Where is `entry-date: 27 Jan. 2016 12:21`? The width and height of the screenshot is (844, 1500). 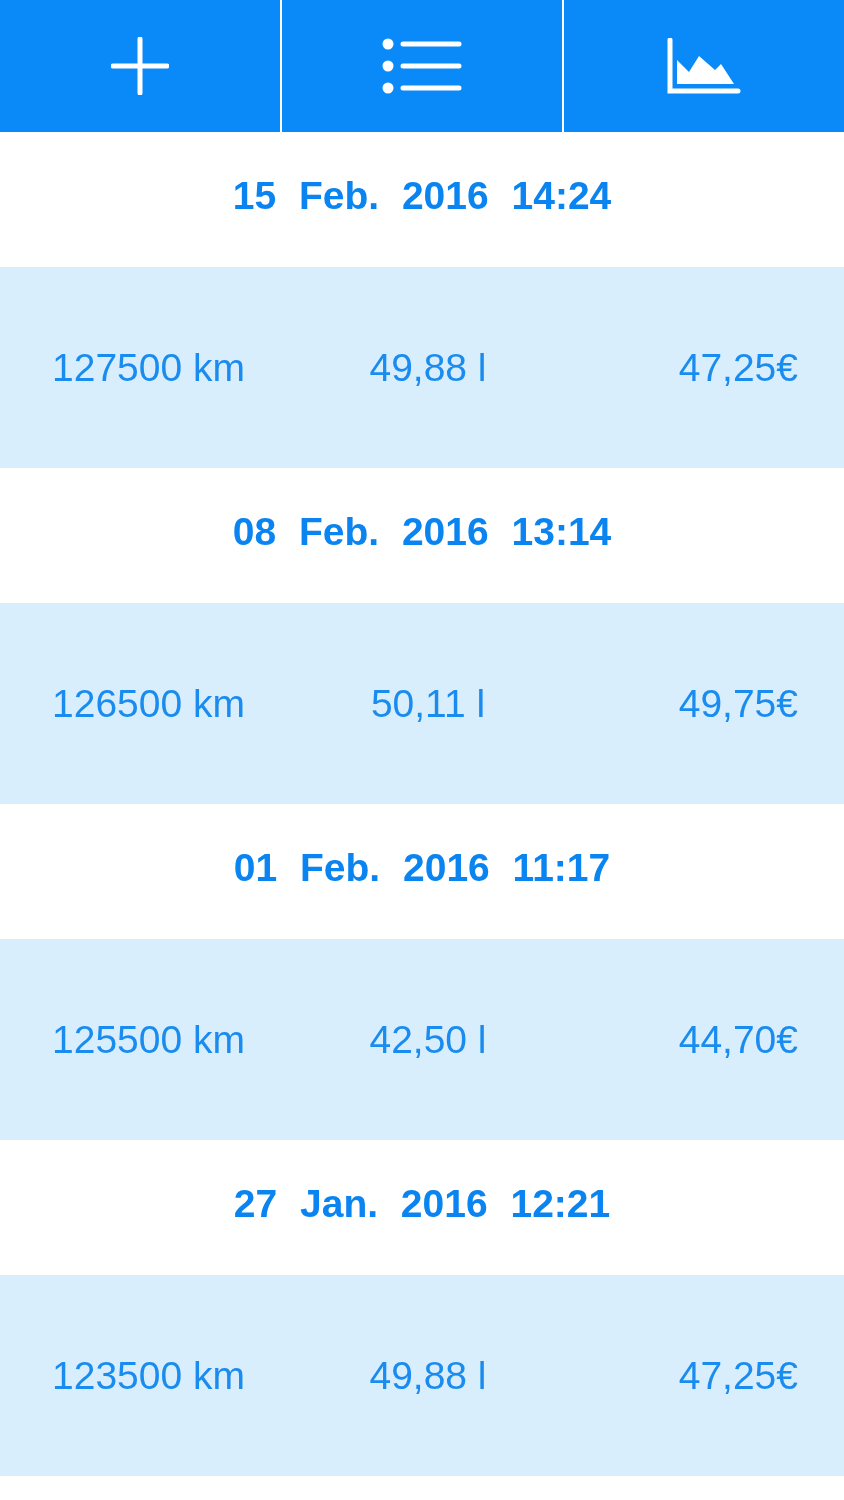 entry-date: 27 Jan. 2016 12:21 is located at coordinates (422, 1203).